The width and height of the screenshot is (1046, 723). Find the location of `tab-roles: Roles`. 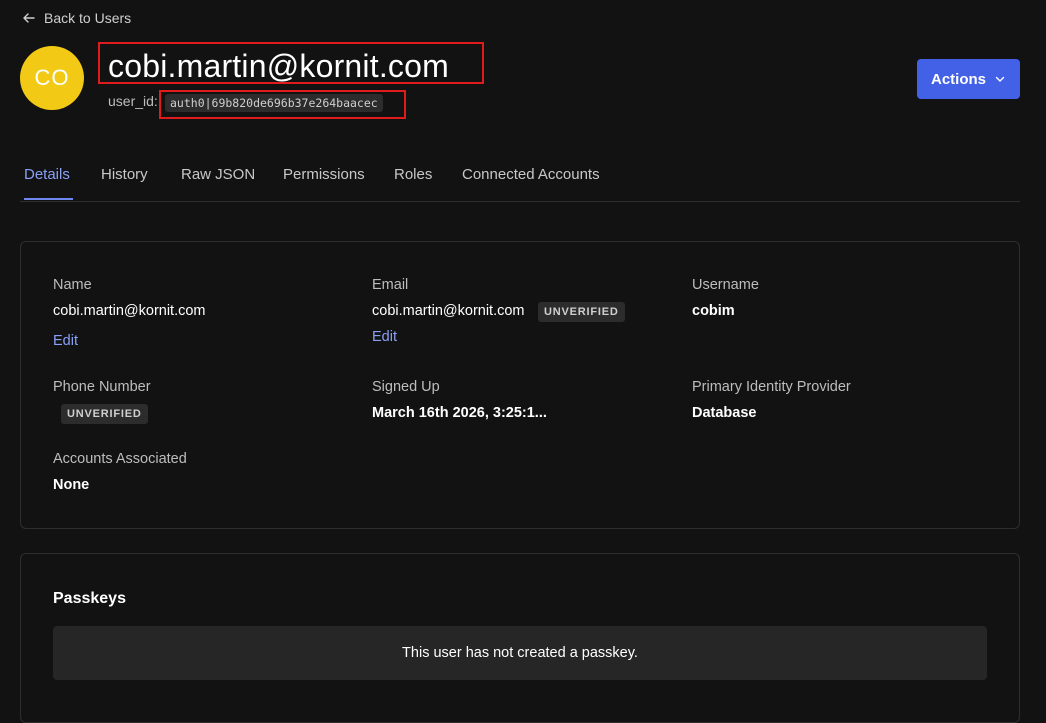

tab-roles: Roles is located at coordinates (413, 183).